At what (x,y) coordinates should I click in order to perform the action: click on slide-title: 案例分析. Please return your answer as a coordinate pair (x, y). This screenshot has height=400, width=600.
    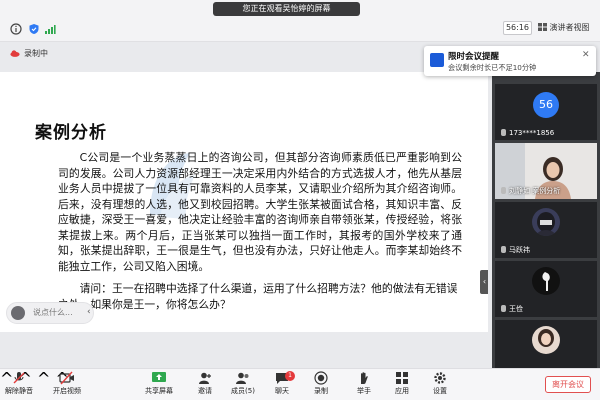
    Looking at the image, I should click on (71, 133).